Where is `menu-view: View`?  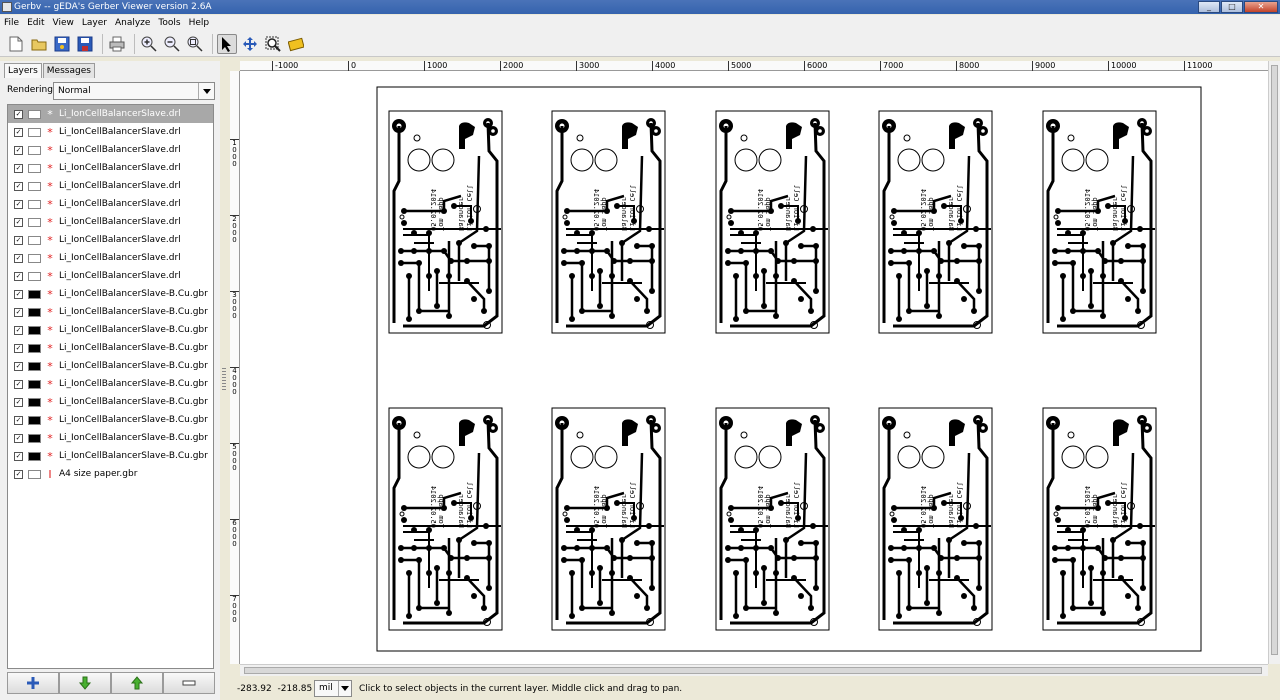 menu-view: View is located at coordinates (63, 23).